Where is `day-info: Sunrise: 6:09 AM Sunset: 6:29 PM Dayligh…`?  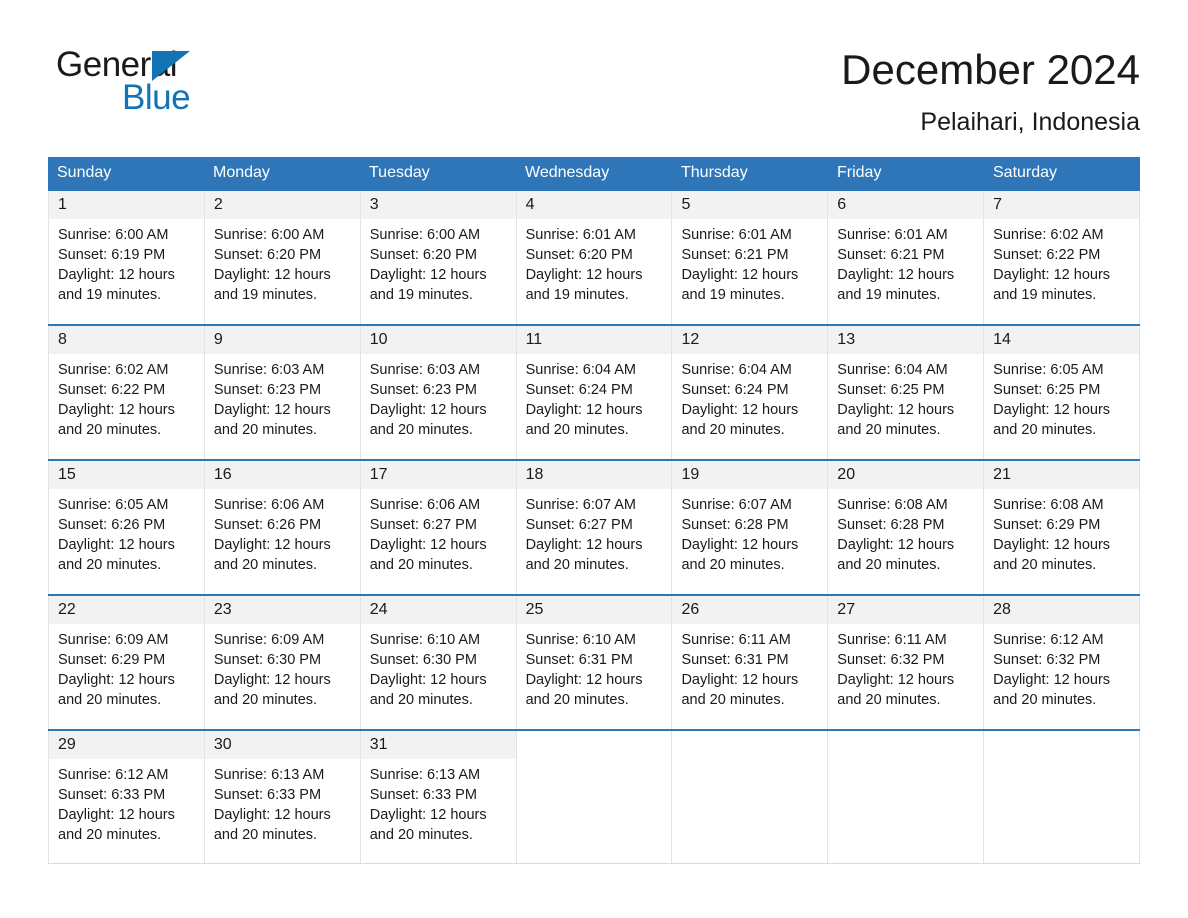 day-info: Sunrise: 6:09 AM Sunset: 6:29 PM Dayligh… is located at coordinates (126, 667).